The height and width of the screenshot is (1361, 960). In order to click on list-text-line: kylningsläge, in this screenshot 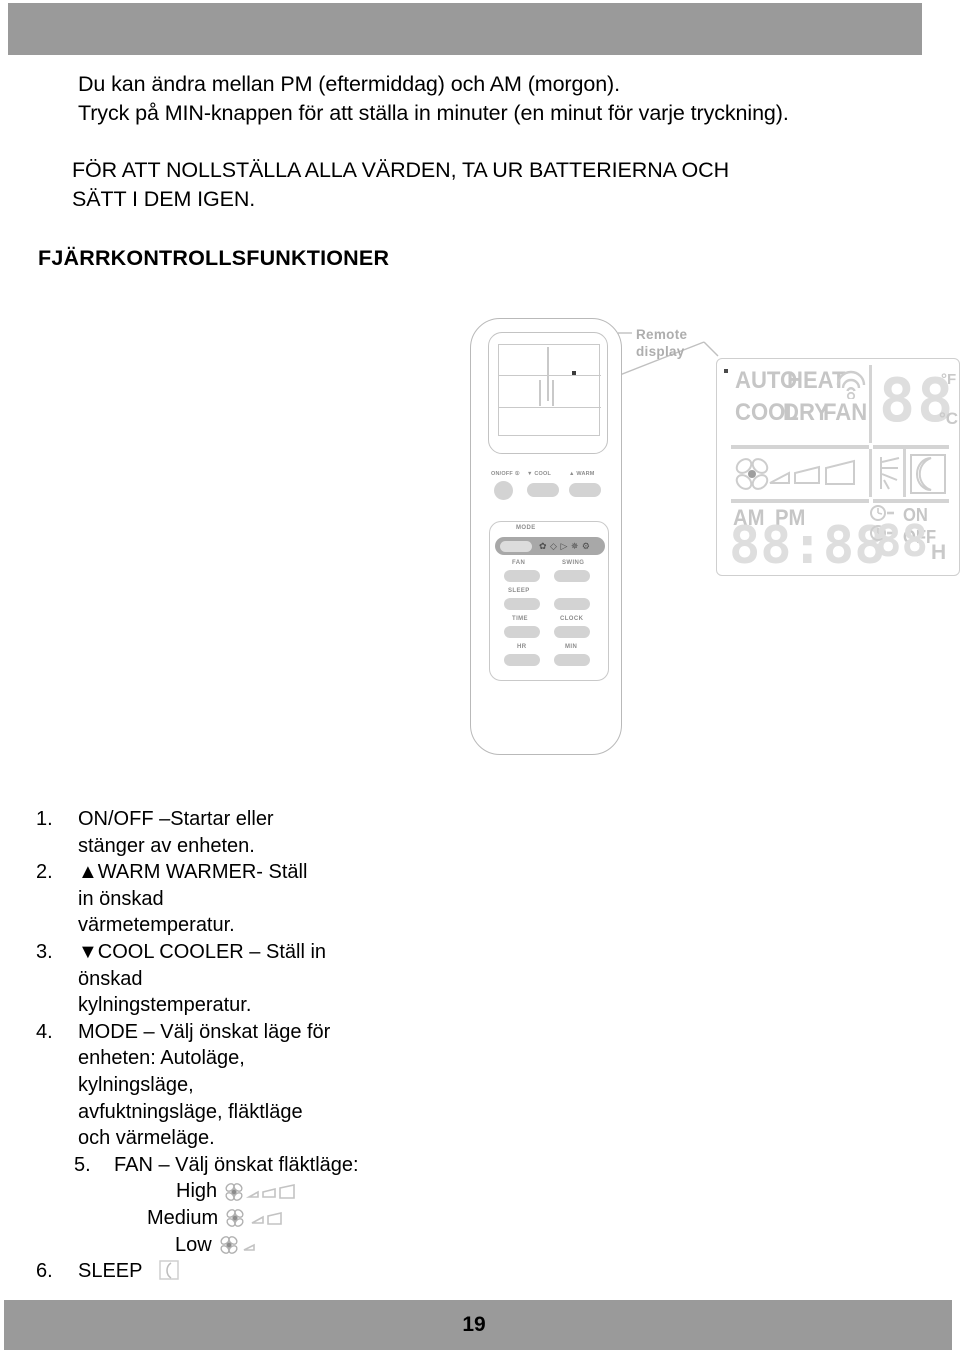, I will do `click(136, 1084)`.